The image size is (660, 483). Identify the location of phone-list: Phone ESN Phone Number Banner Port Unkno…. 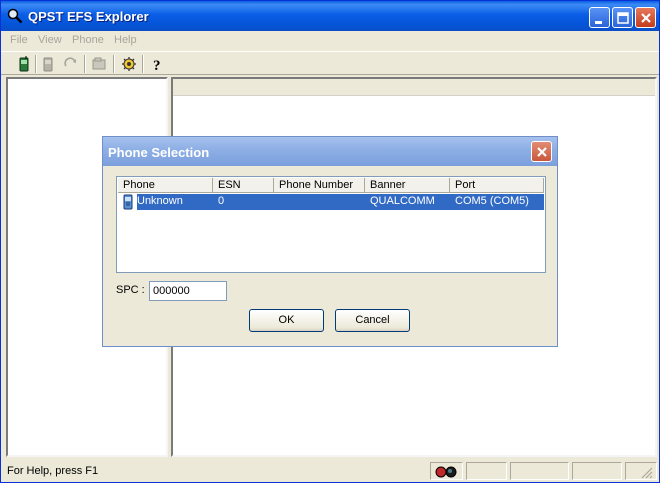
(331, 224).